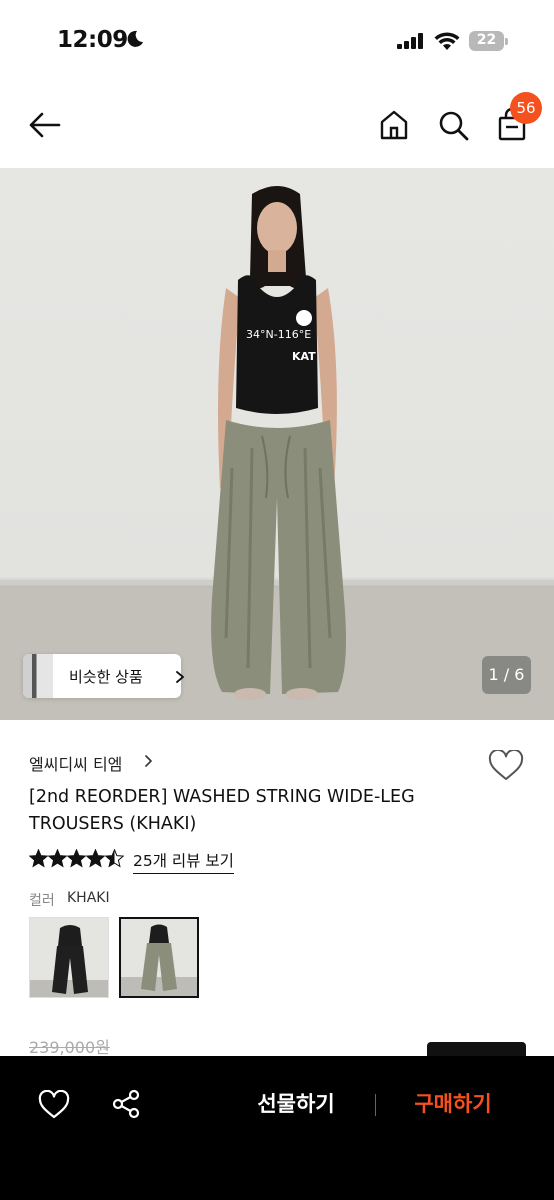 Image resolution: width=554 pixels, height=1200 pixels. Describe the element at coordinates (375, 1105) in the screenshot. I see `divider` at that location.